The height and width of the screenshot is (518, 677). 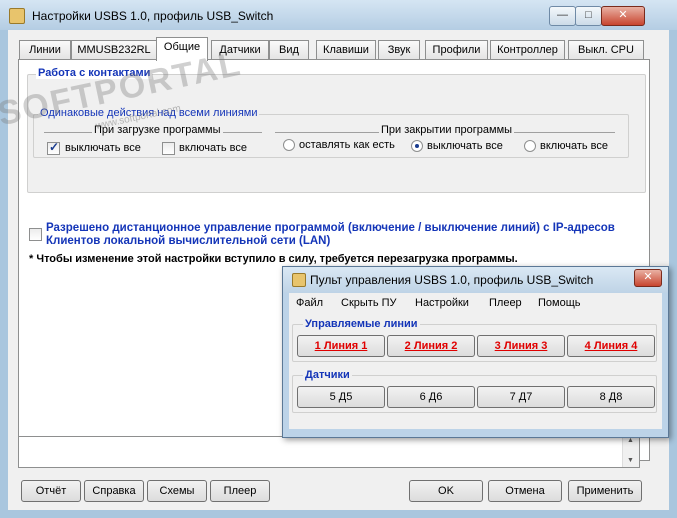 What do you see at coordinates (240, 491) in the screenshot?
I see `player-button: Плеер` at bounding box center [240, 491].